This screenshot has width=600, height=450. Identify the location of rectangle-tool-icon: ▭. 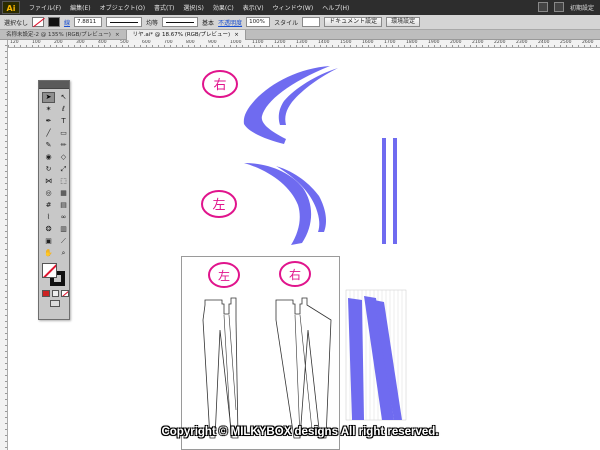
(63, 133).